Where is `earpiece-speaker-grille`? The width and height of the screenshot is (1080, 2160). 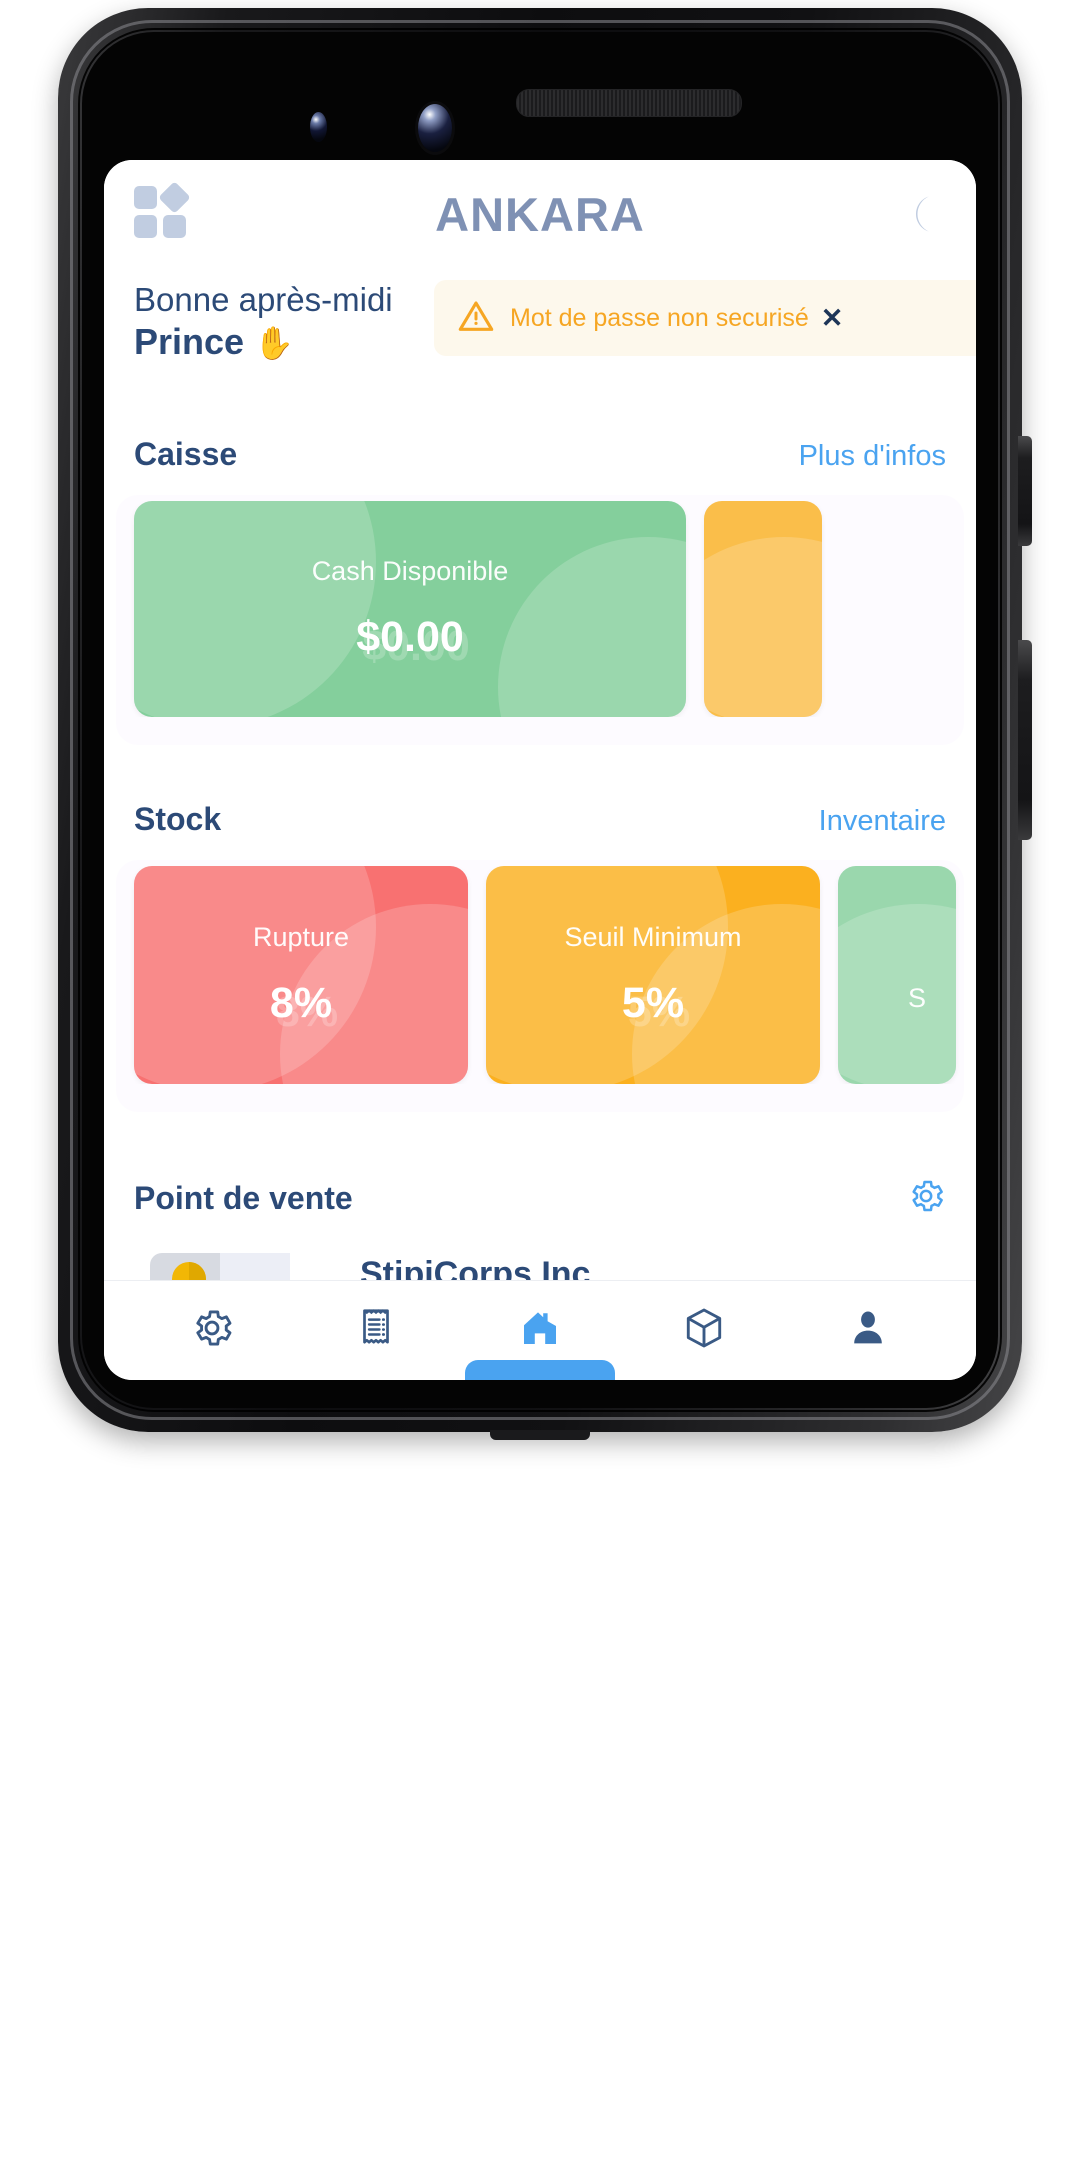 earpiece-speaker-grille is located at coordinates (629, 103).